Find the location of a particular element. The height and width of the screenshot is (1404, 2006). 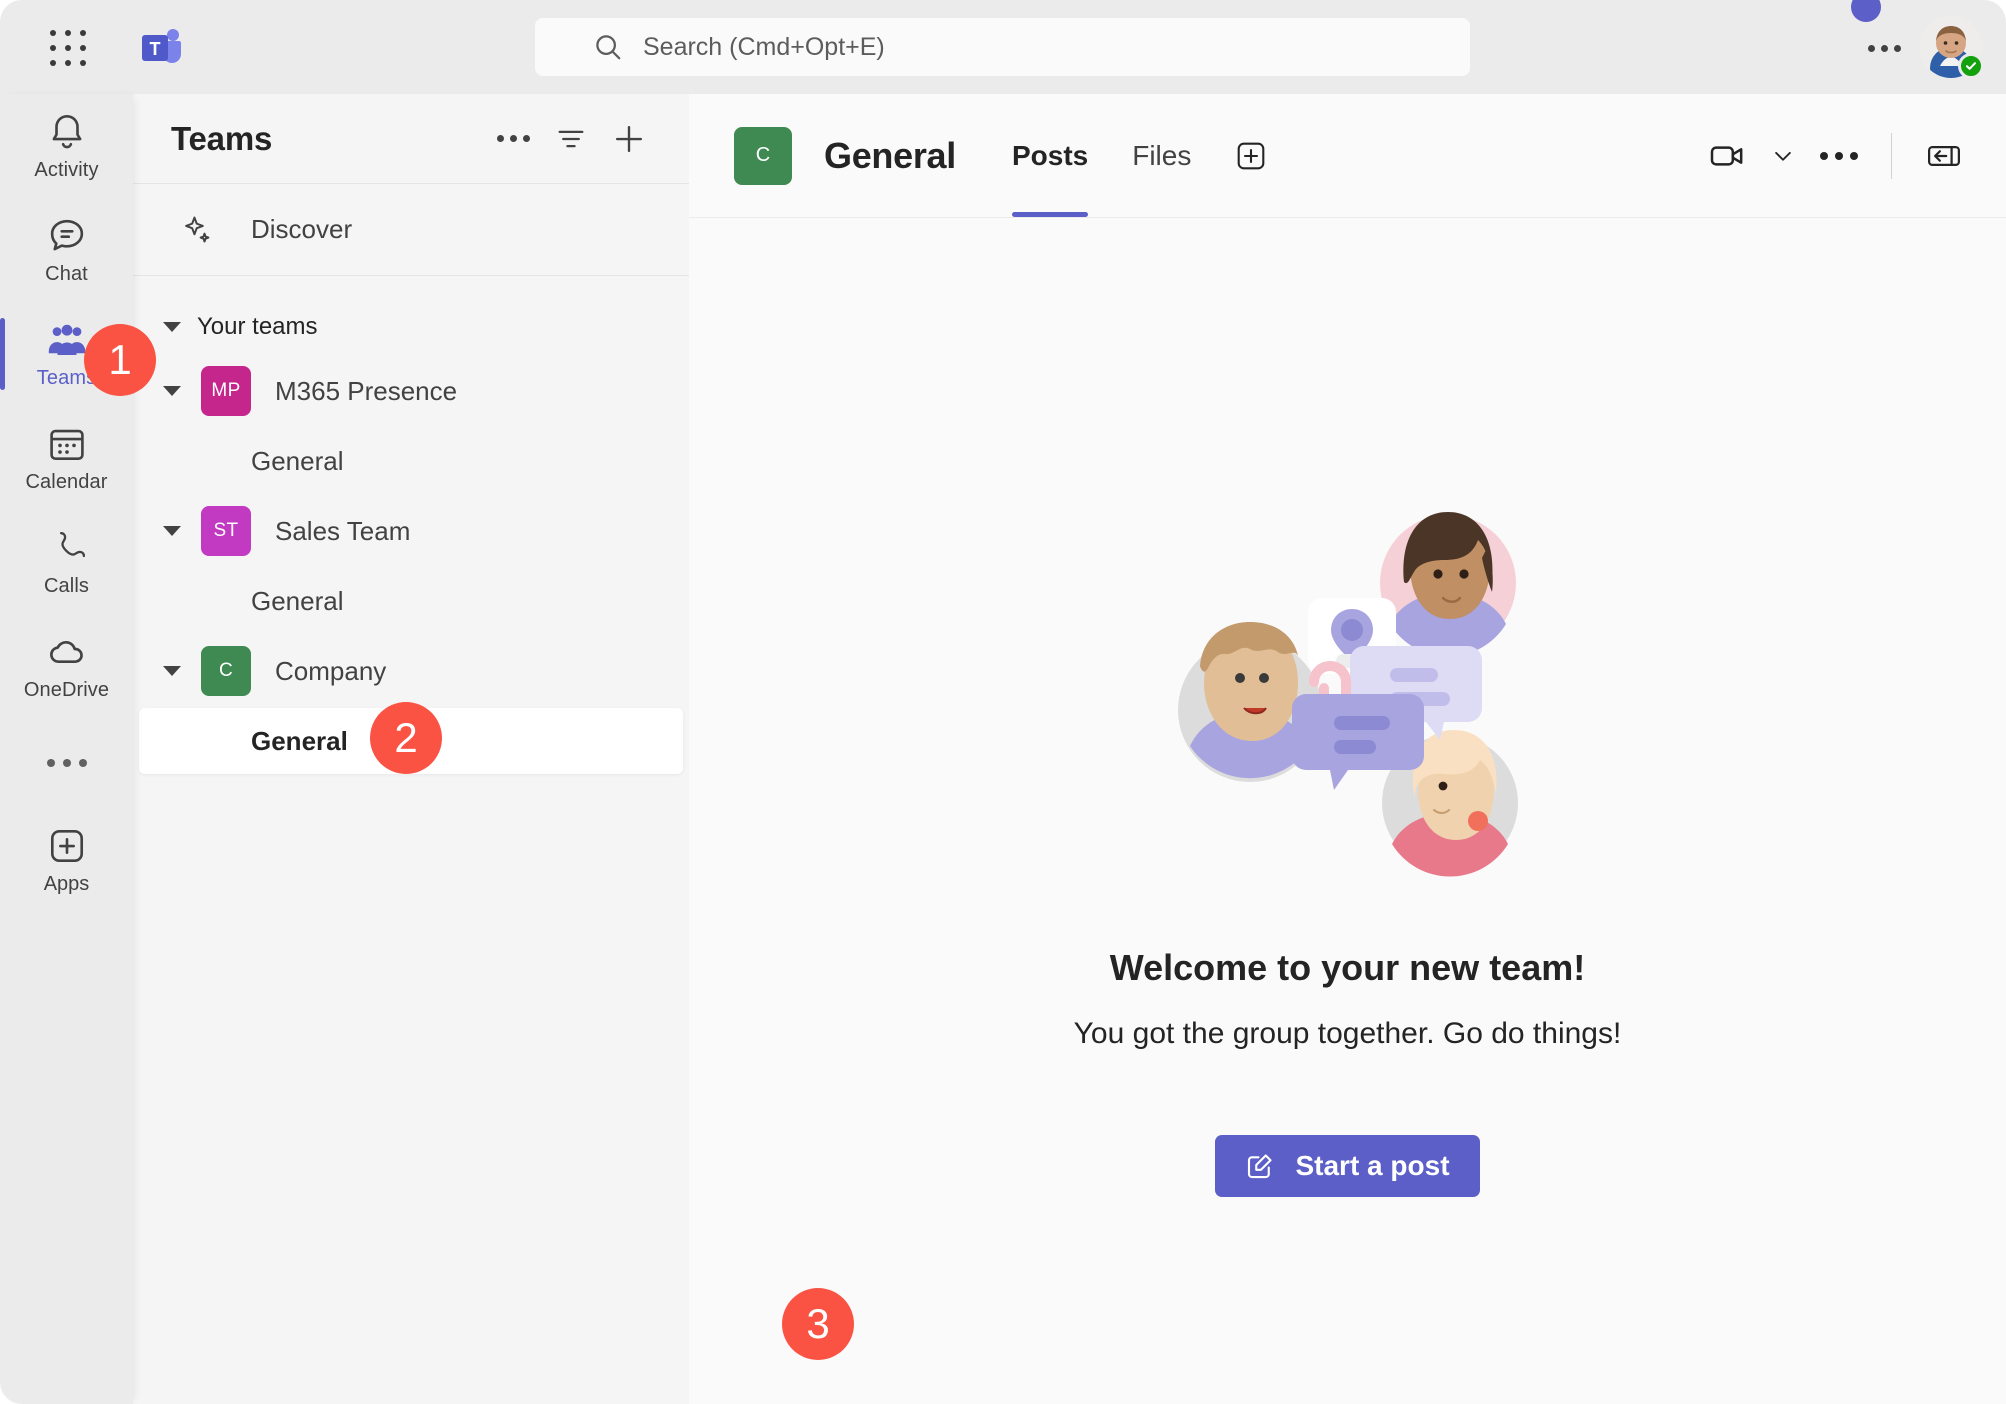

filter-button is located at coordinates (571, 139).